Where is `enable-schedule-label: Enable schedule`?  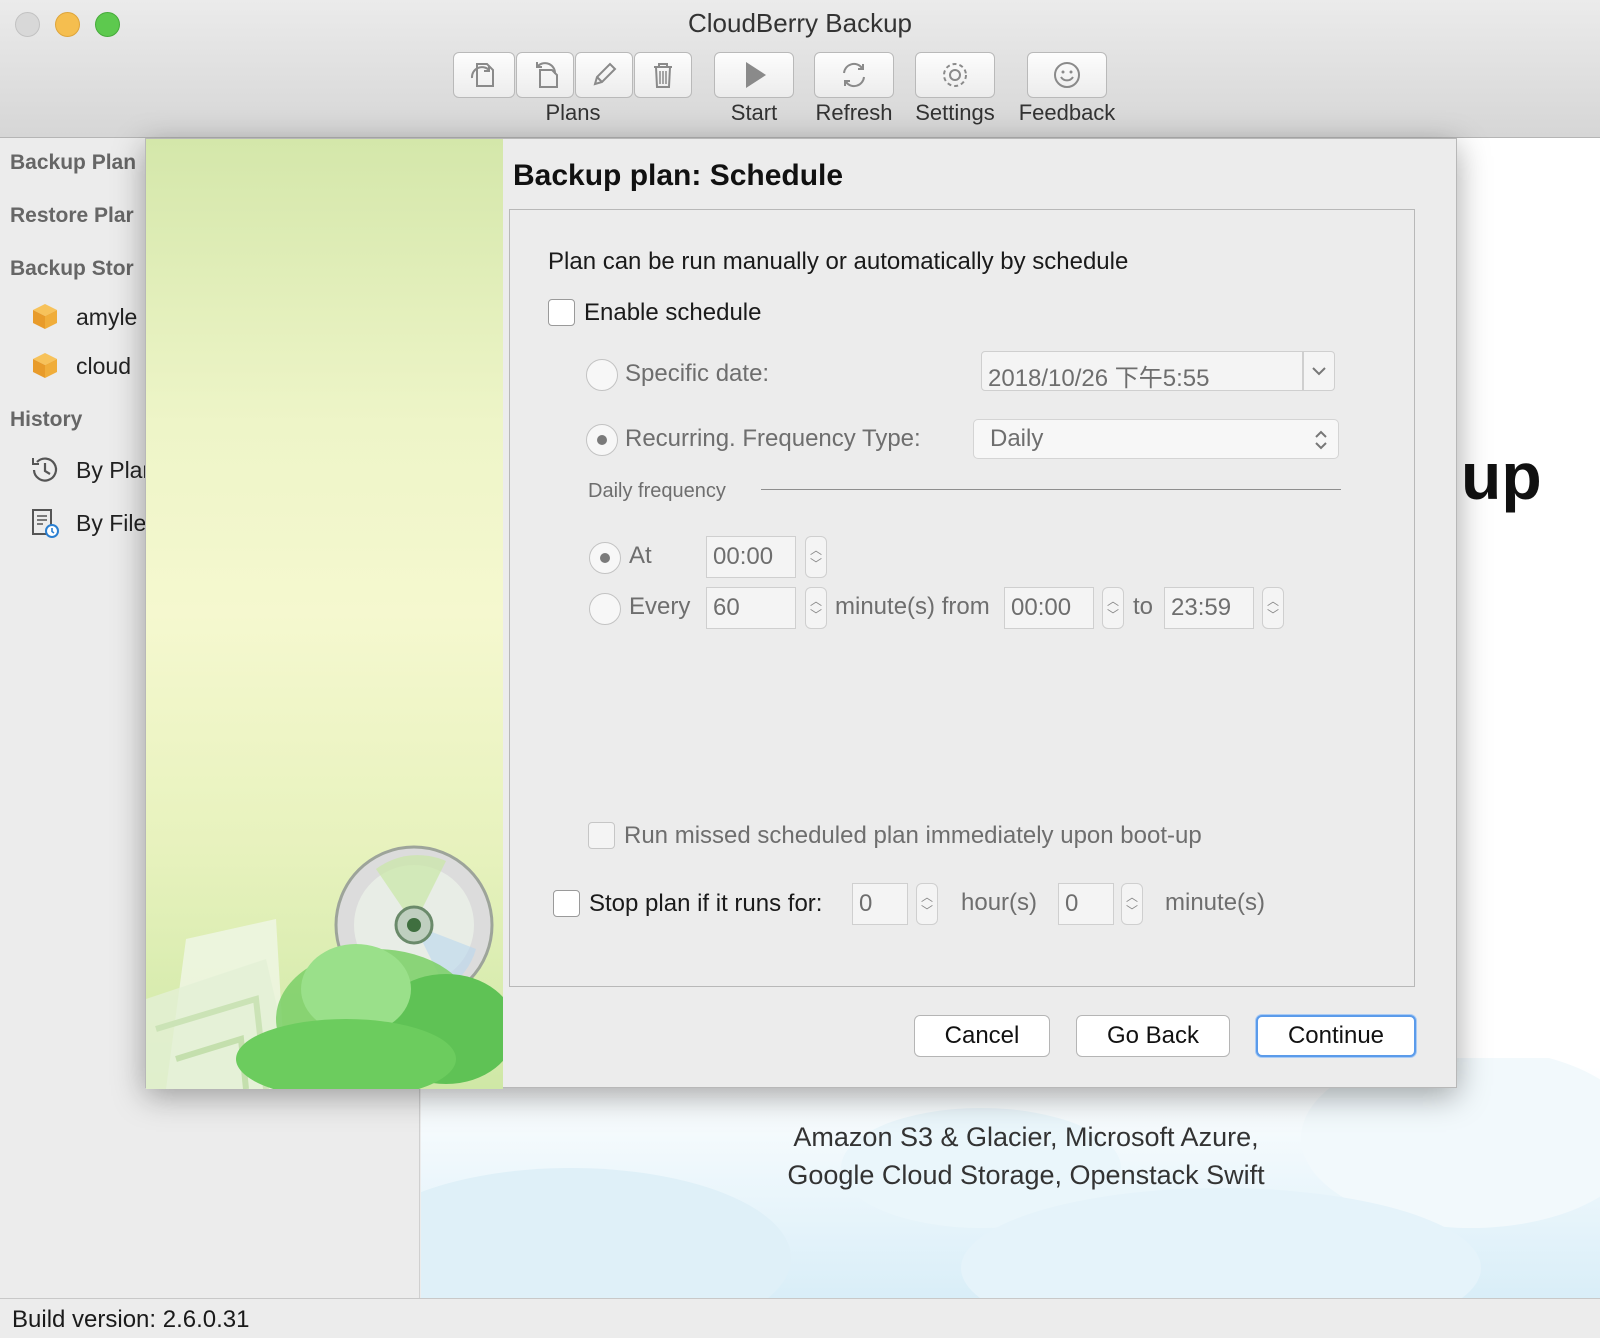 enable-schedule-label: Enable schedule is located at coordinates (673, 312).